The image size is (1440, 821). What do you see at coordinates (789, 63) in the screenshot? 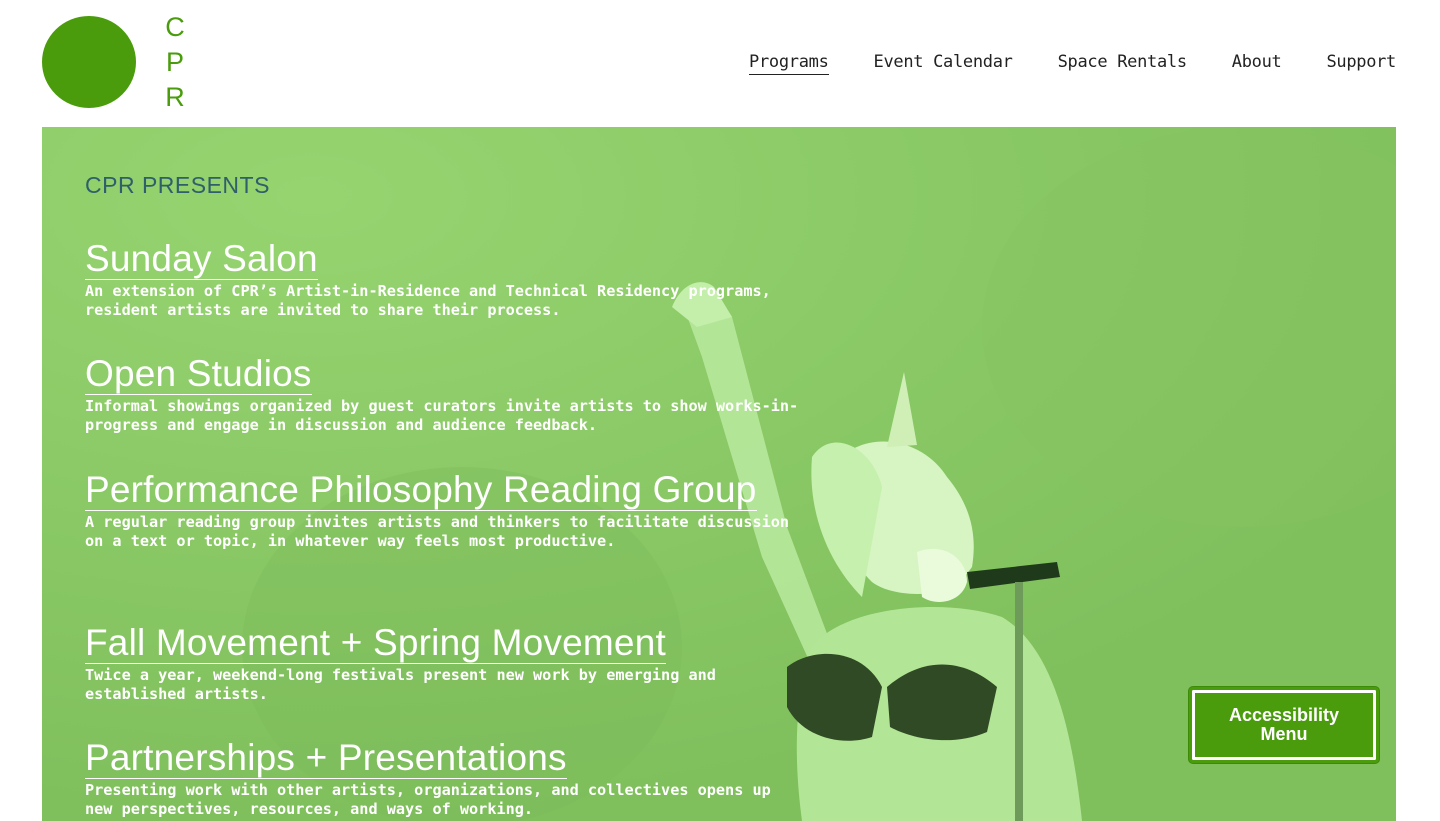
I see `nav-item-programs: Programs` at bounding box center [789, 63].